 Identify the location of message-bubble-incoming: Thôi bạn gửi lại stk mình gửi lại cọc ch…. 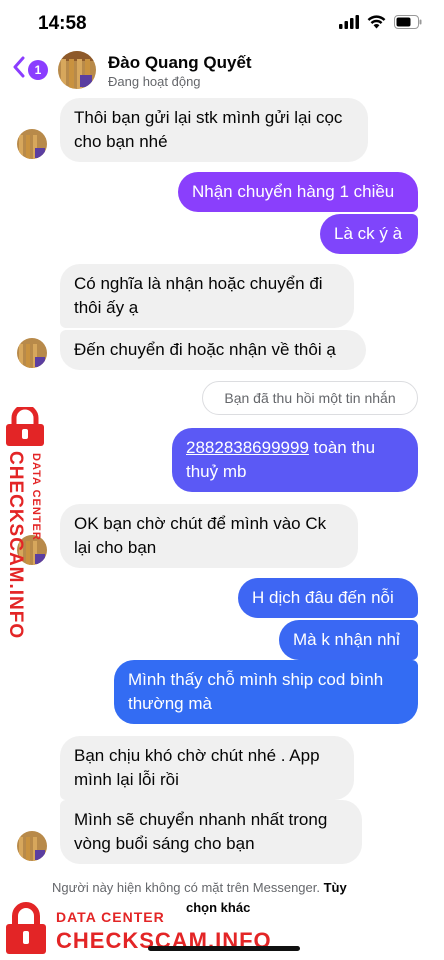
(214, 130).